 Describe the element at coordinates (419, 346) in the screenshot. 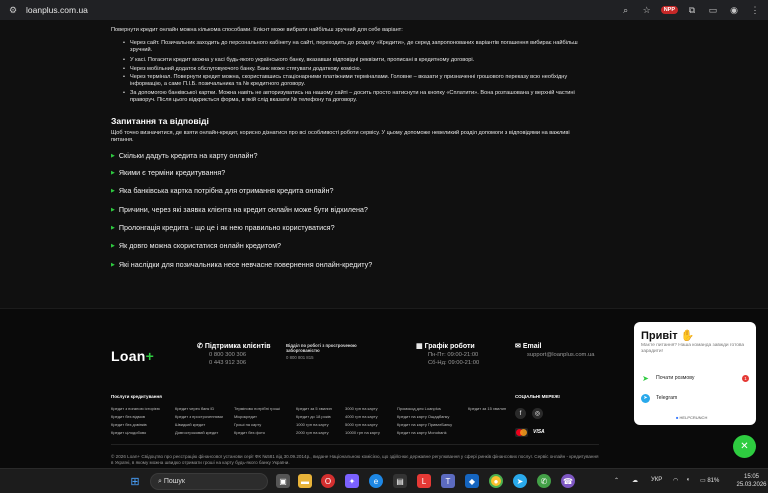

I see `calendar-icon: ▦` at that location.